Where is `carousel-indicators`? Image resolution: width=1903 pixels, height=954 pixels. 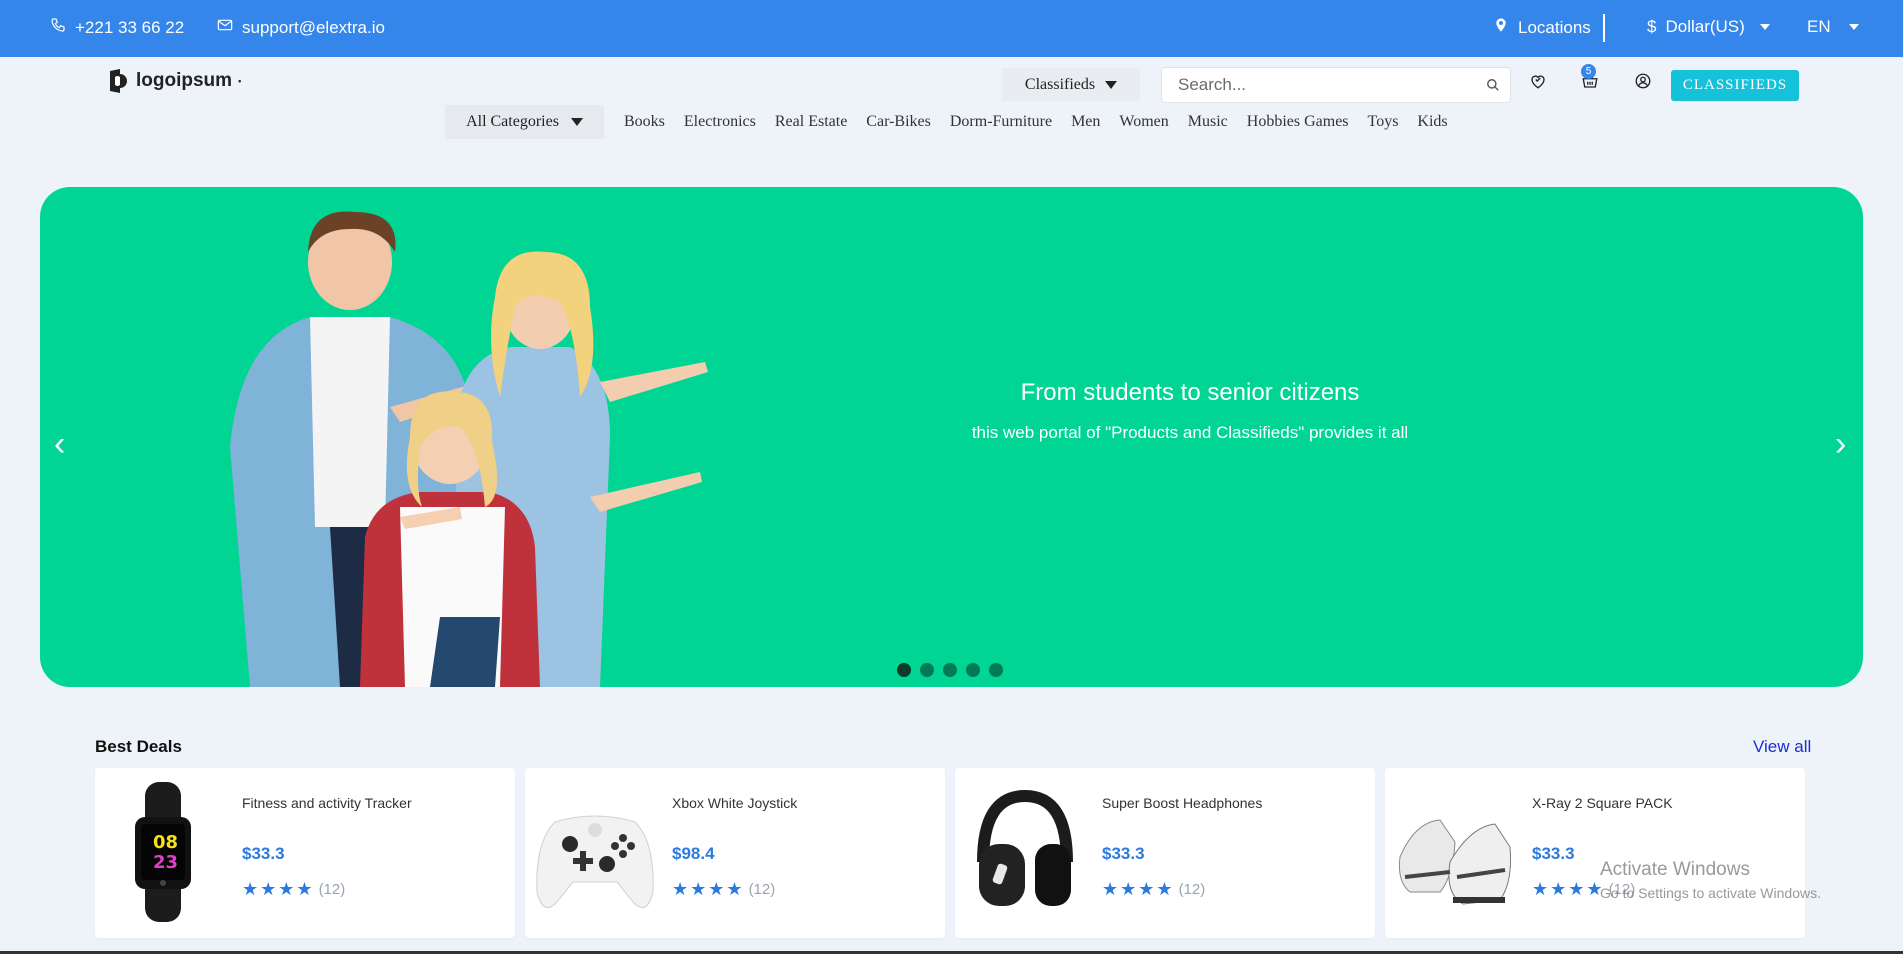
carousel-indicators is located at coordinates (950, 670).